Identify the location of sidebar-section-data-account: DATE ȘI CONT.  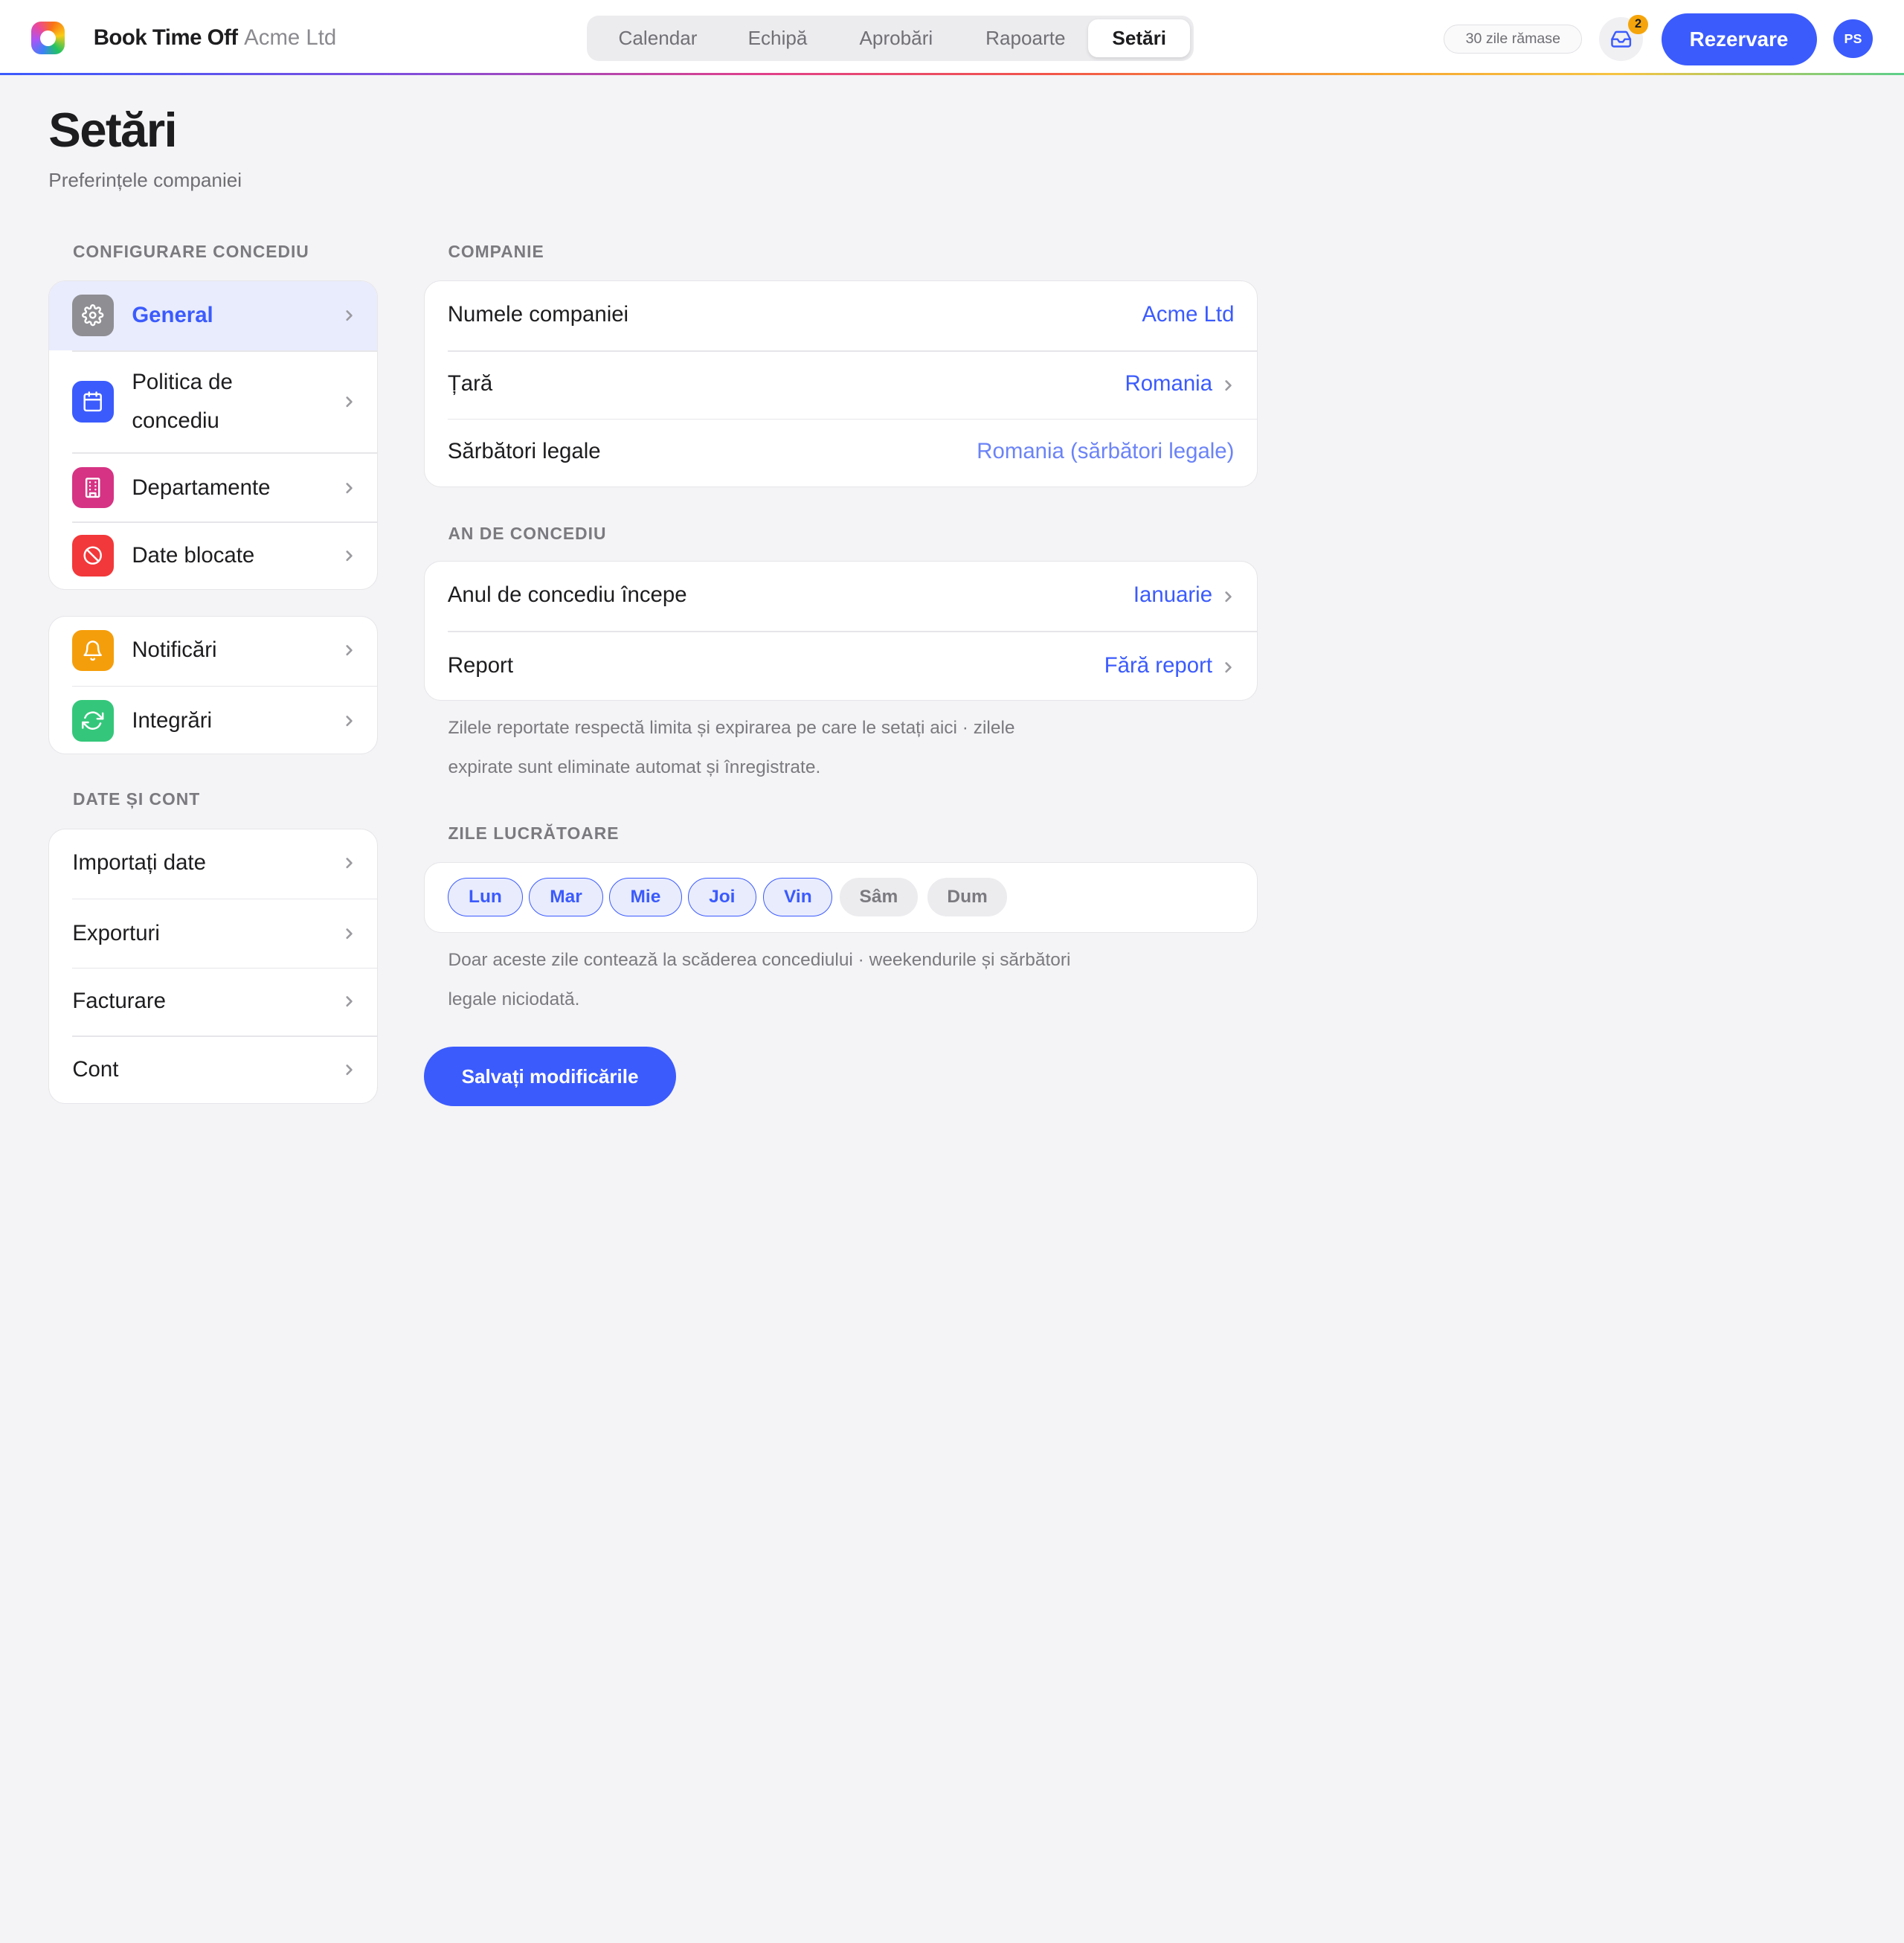
(136, 799).